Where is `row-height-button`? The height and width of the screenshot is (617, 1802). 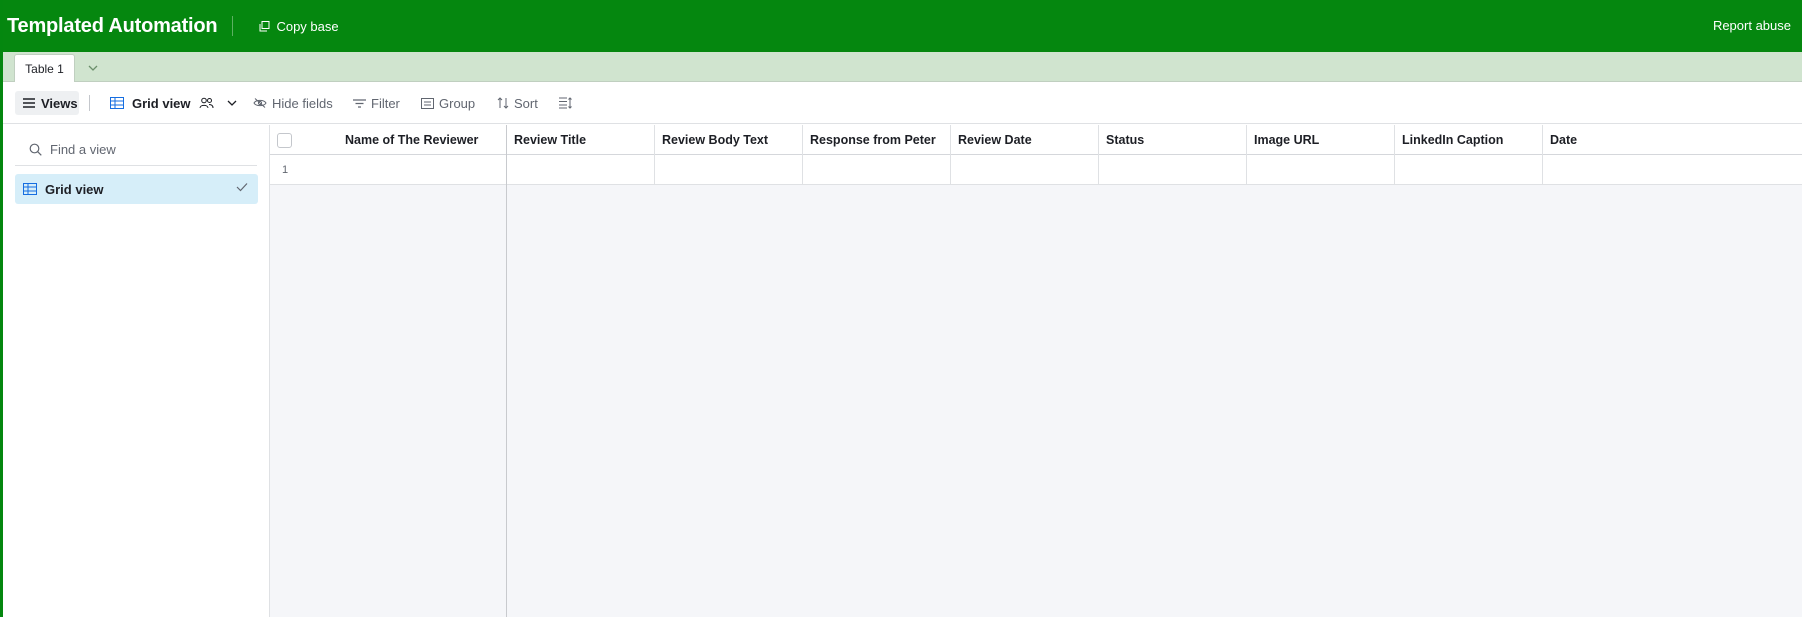
row-height-button is located at coordinates (568, 103).